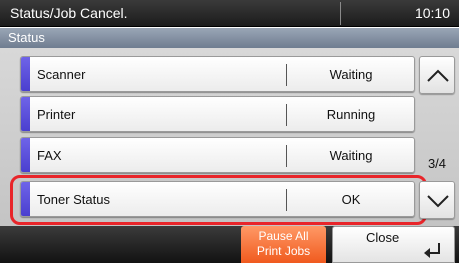 This screenshot has height=263, width=459. Describe the element at coordinates (49, 155) in the screenshot. I see `row-name: FAX` at that location.